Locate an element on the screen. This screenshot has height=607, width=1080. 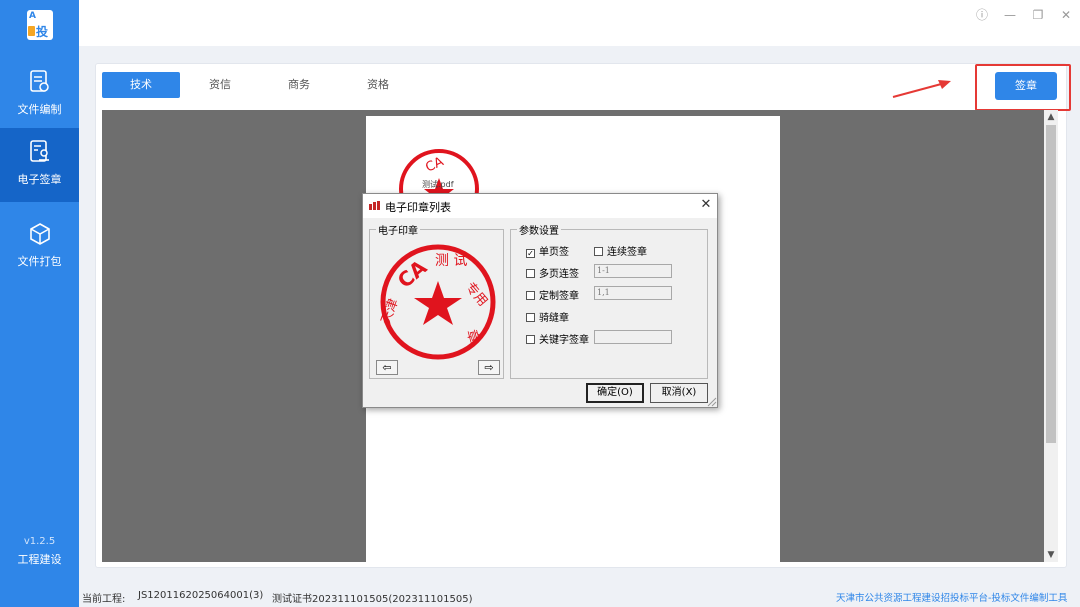
seam-checkbox is located at coordinates (530, 317).